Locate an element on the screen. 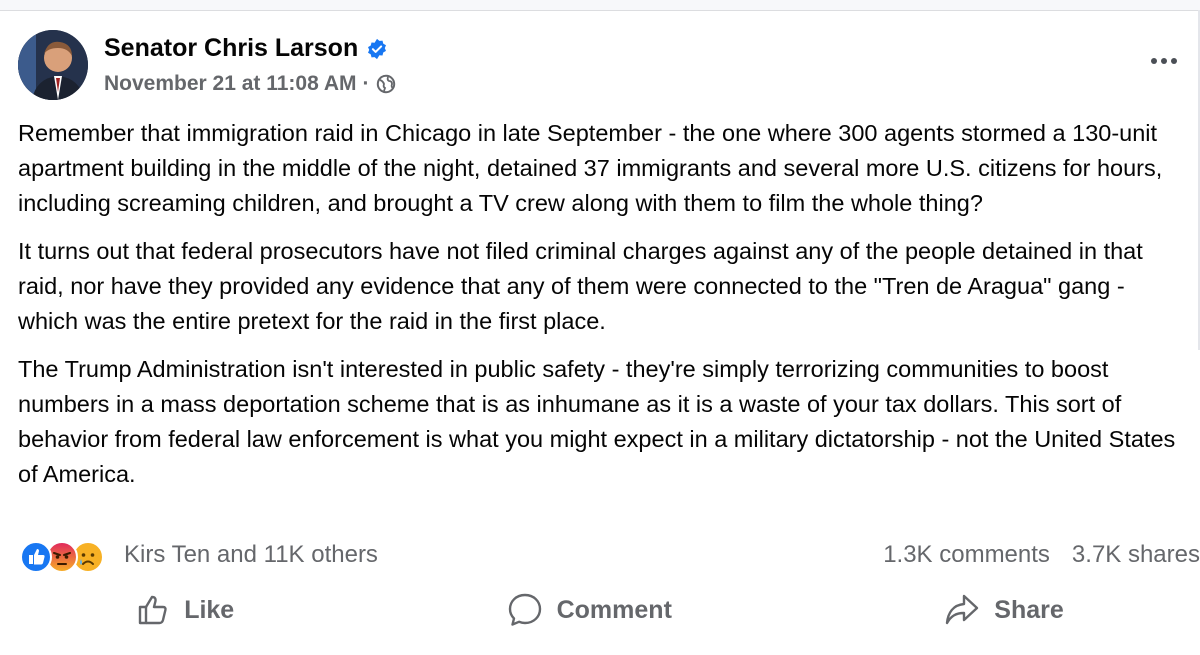 This screenshot has height=655, width=1200. author-name-text: Senator Chris Larson is located at coordinates (231, 48).